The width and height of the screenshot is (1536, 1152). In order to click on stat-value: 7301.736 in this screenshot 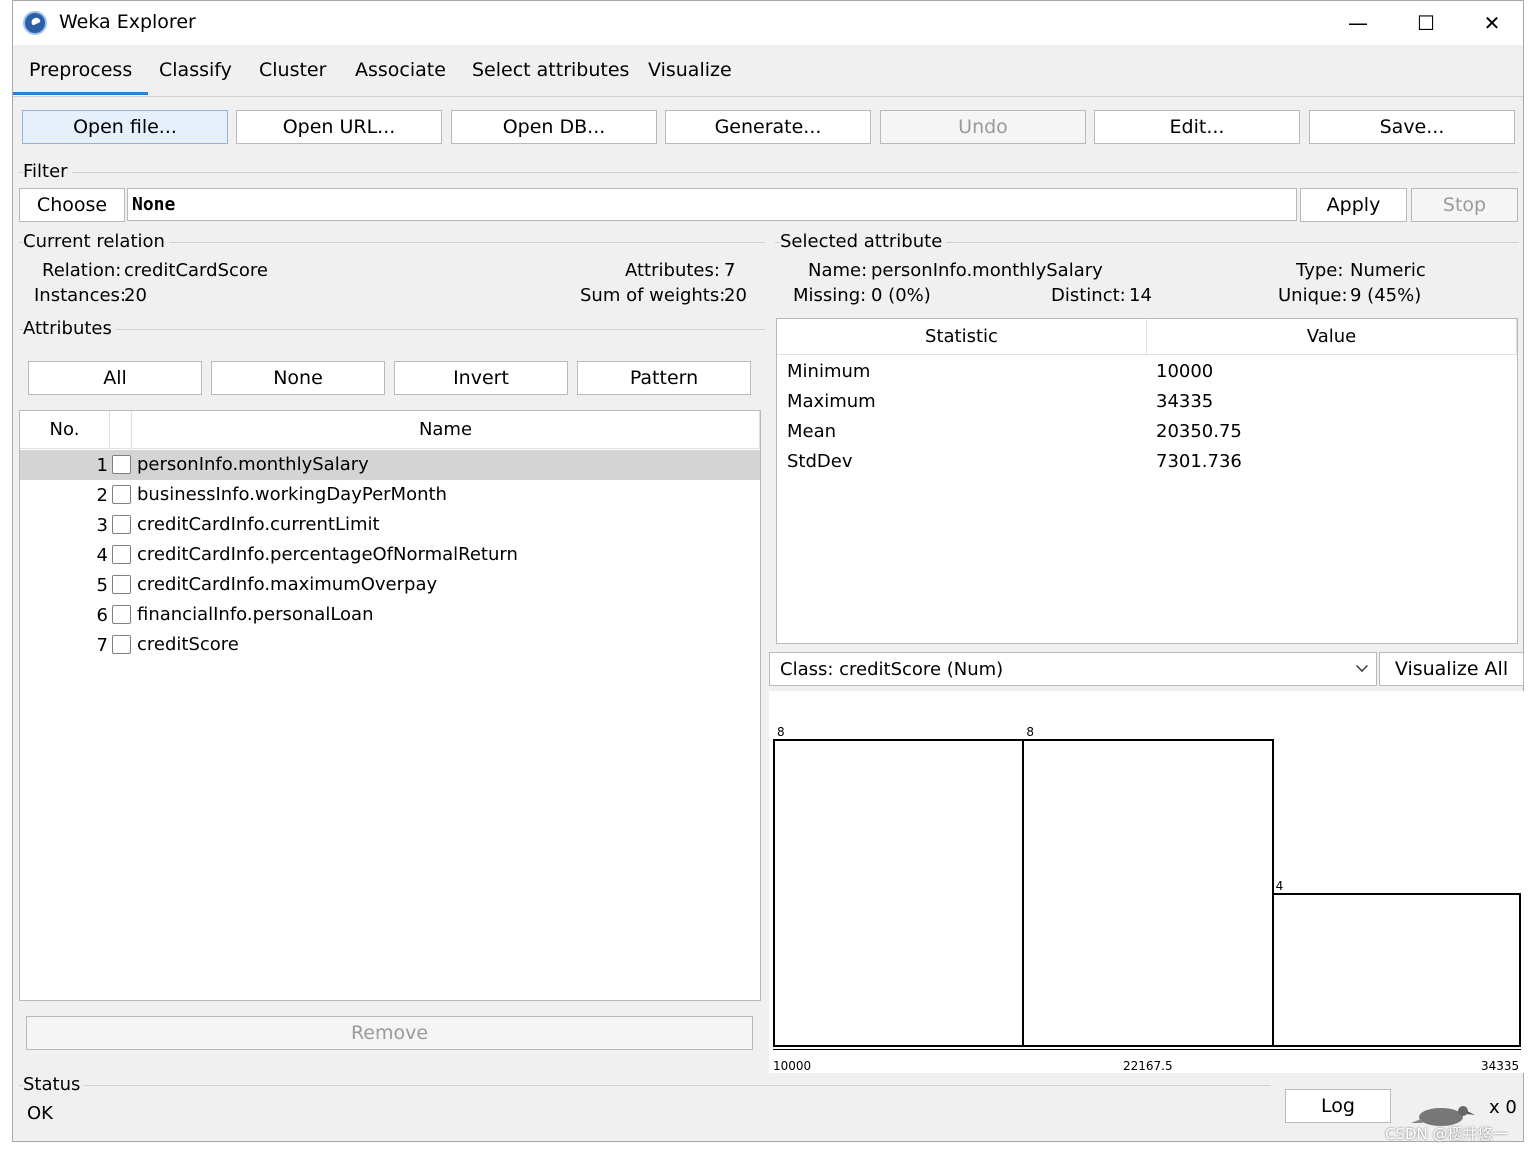, I will do `click(1199, 461)`.